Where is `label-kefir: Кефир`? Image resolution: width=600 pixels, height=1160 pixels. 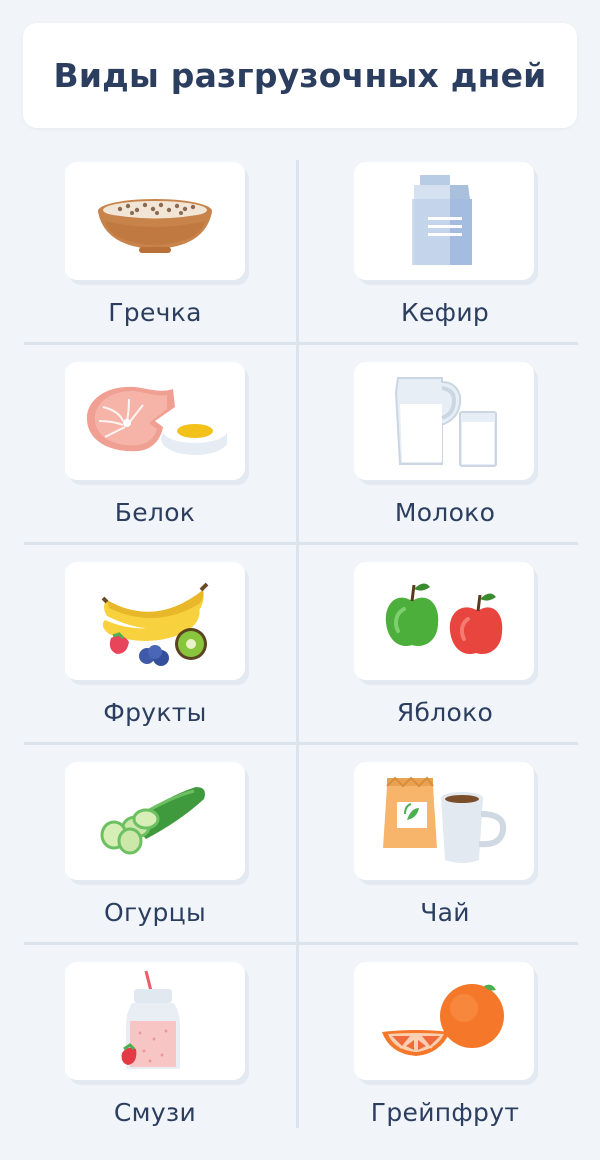 label-kefir: Кефир is located at coordinates (445, 312).